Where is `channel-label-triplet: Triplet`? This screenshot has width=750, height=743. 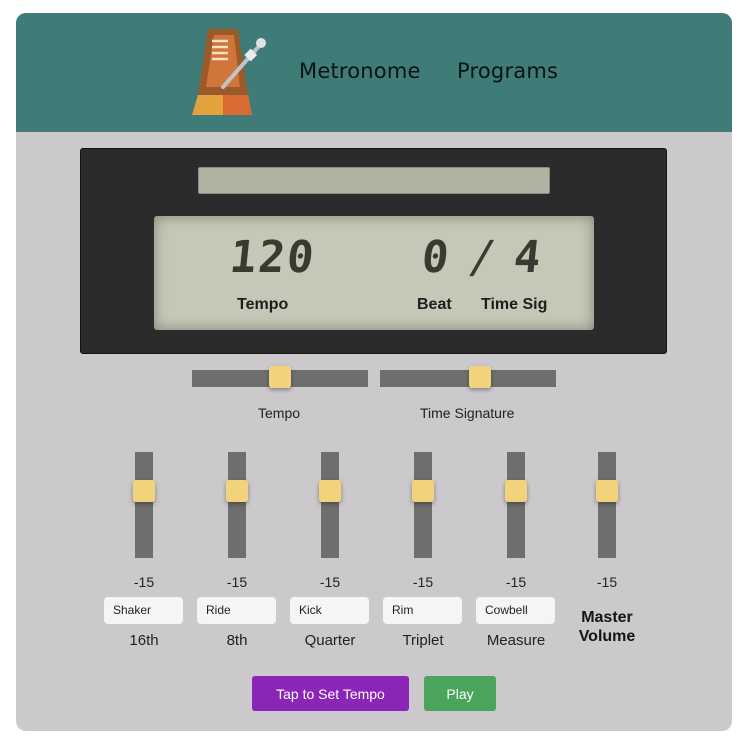 channel-label-triplet: Triplet is located at coordinates (423, 640).